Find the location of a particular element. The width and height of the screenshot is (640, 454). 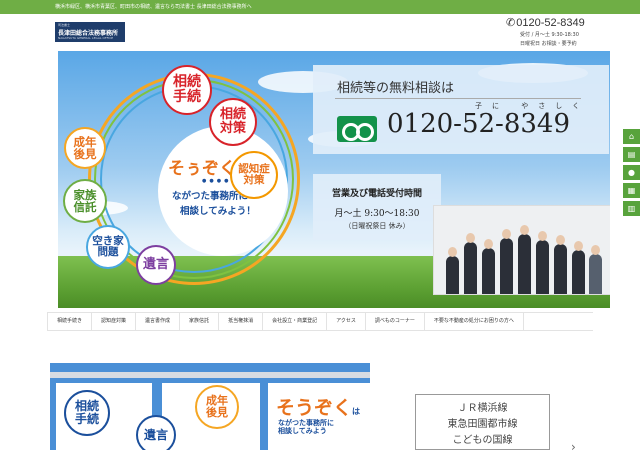

bubble-kazoku-shintaku: 家族 信託 is located at coordinates (85, 201).